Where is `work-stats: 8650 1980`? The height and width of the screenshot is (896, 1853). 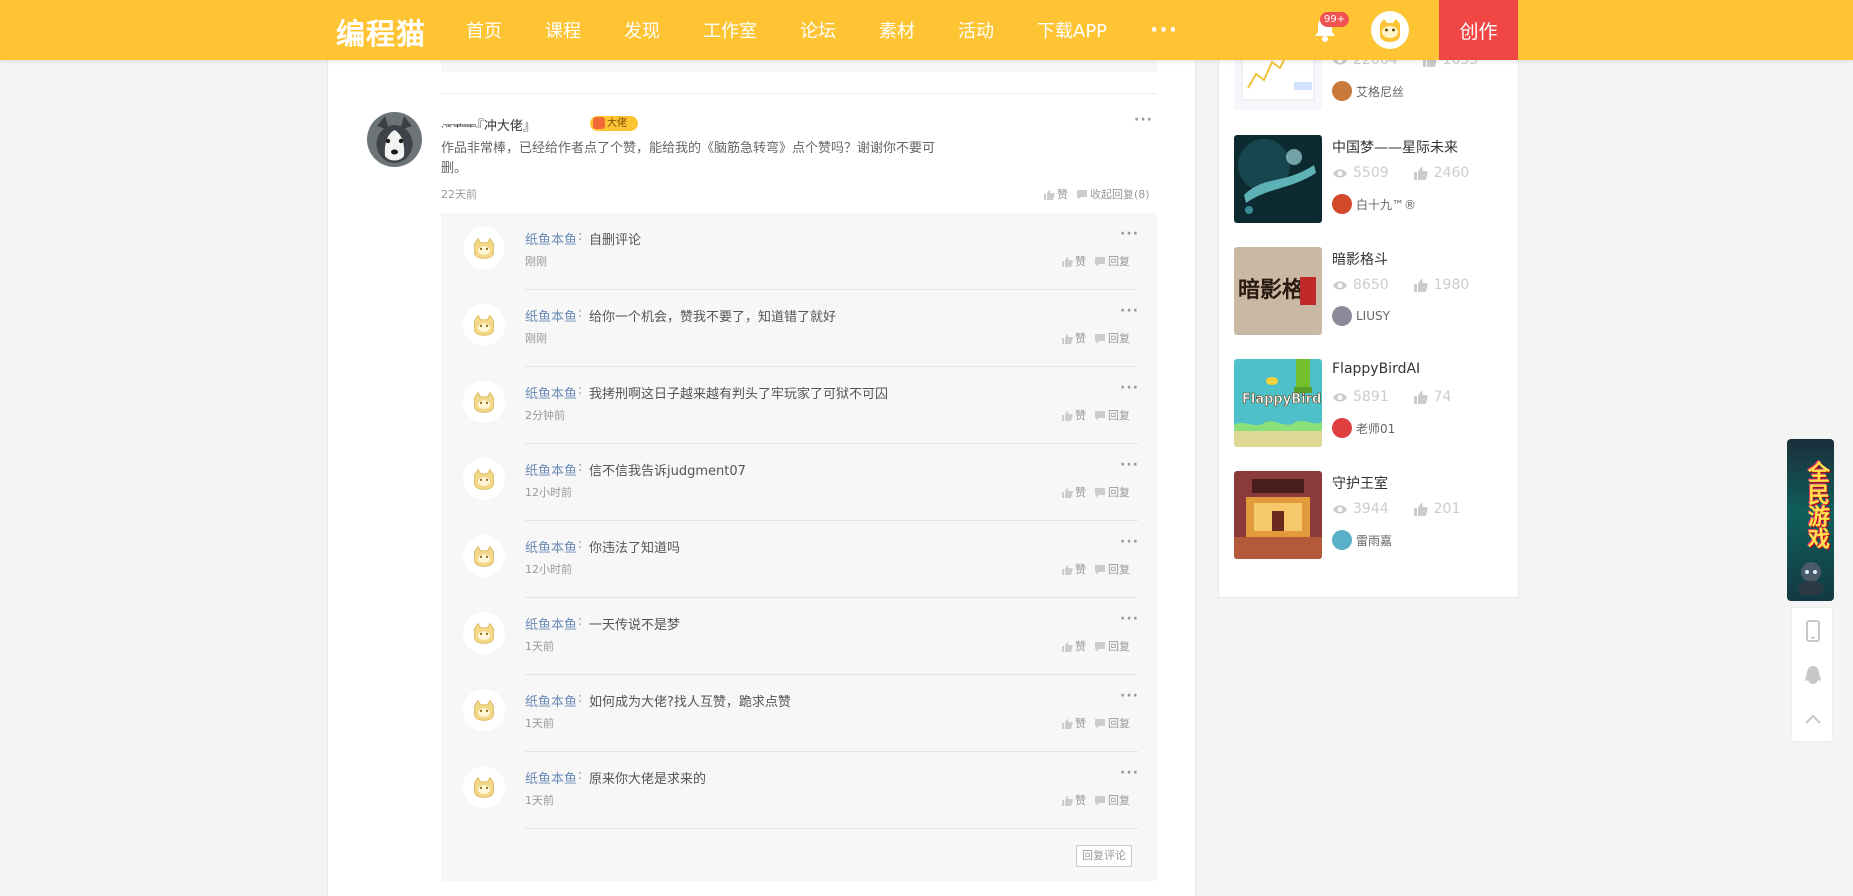 work-stats: 8650 1980 is located at coordinates (1400, 285).